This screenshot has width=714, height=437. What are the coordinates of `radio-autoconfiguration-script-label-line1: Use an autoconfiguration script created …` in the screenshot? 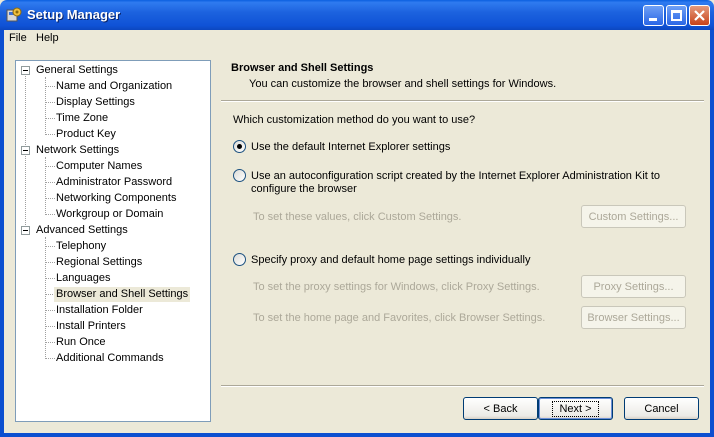 It's located at (455, 176).